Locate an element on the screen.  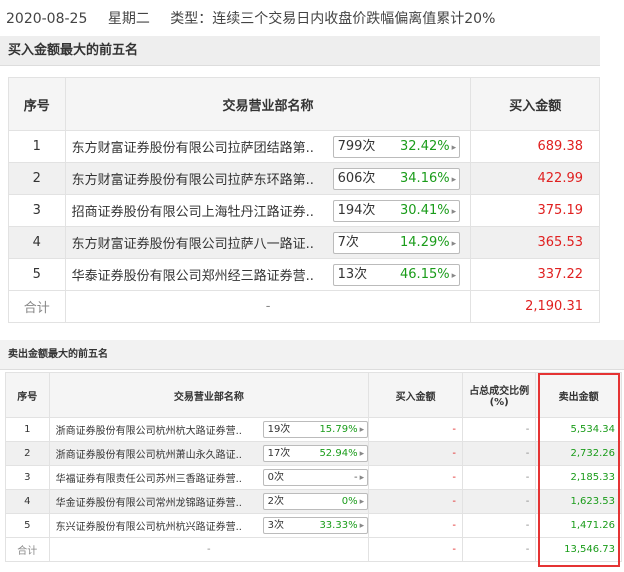
trade-count: 799次 is located at coordinates (356, 146).